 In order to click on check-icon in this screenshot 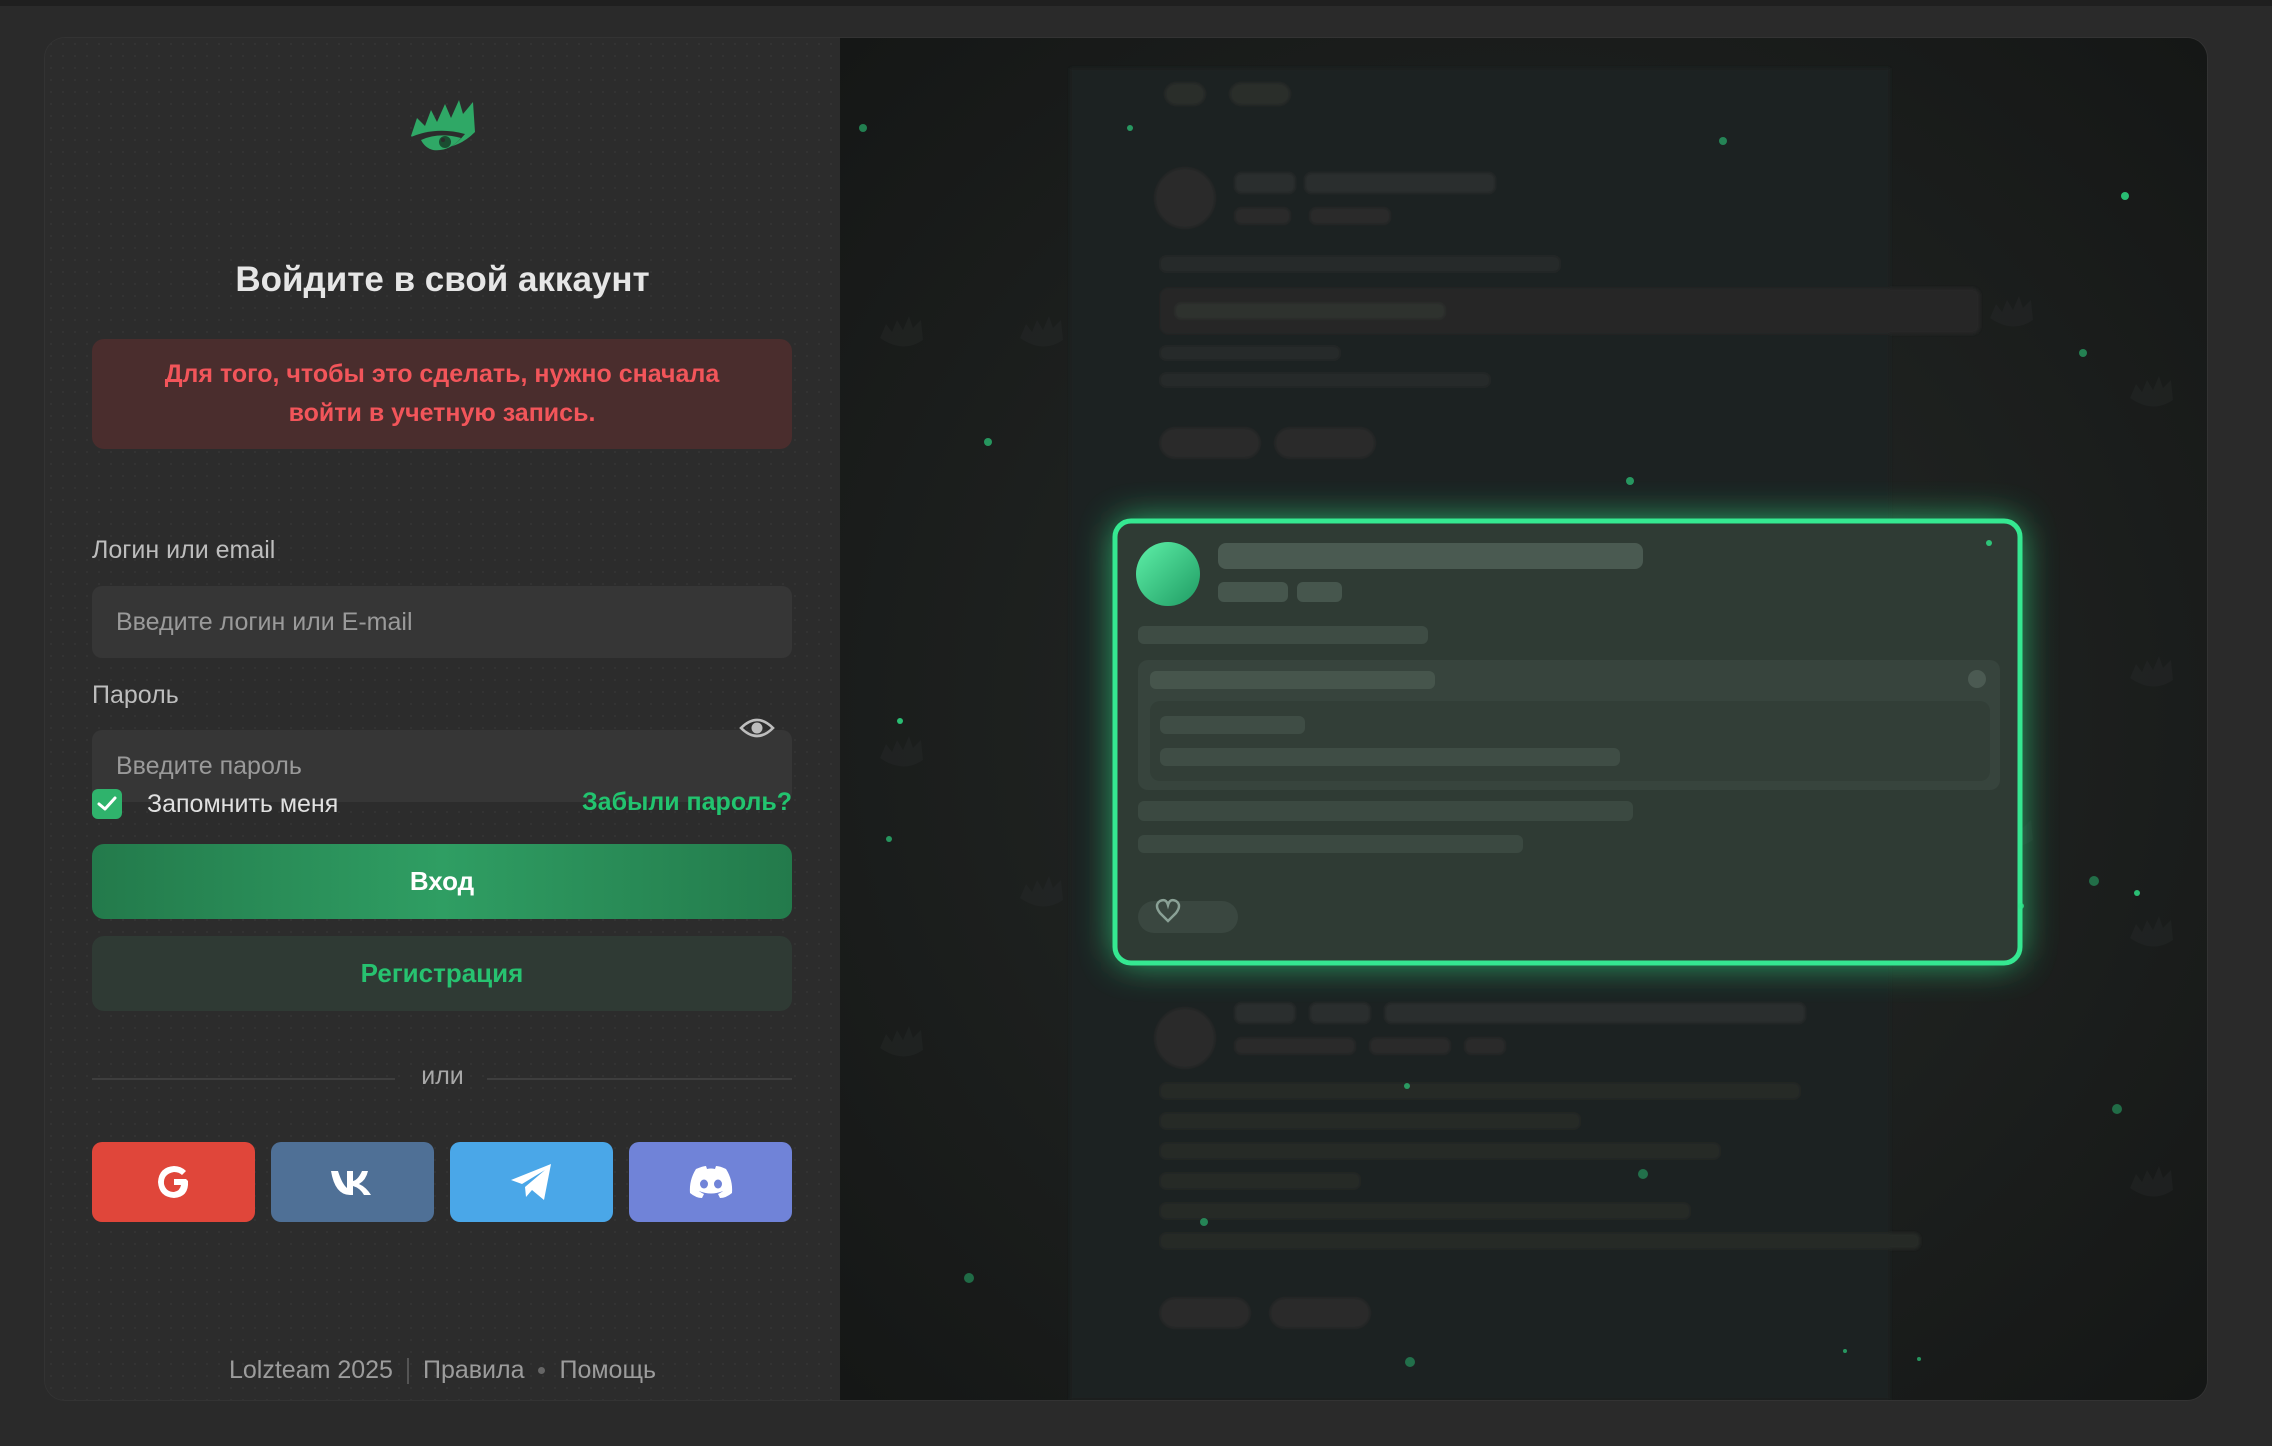, I will do `click(107, 803)`.